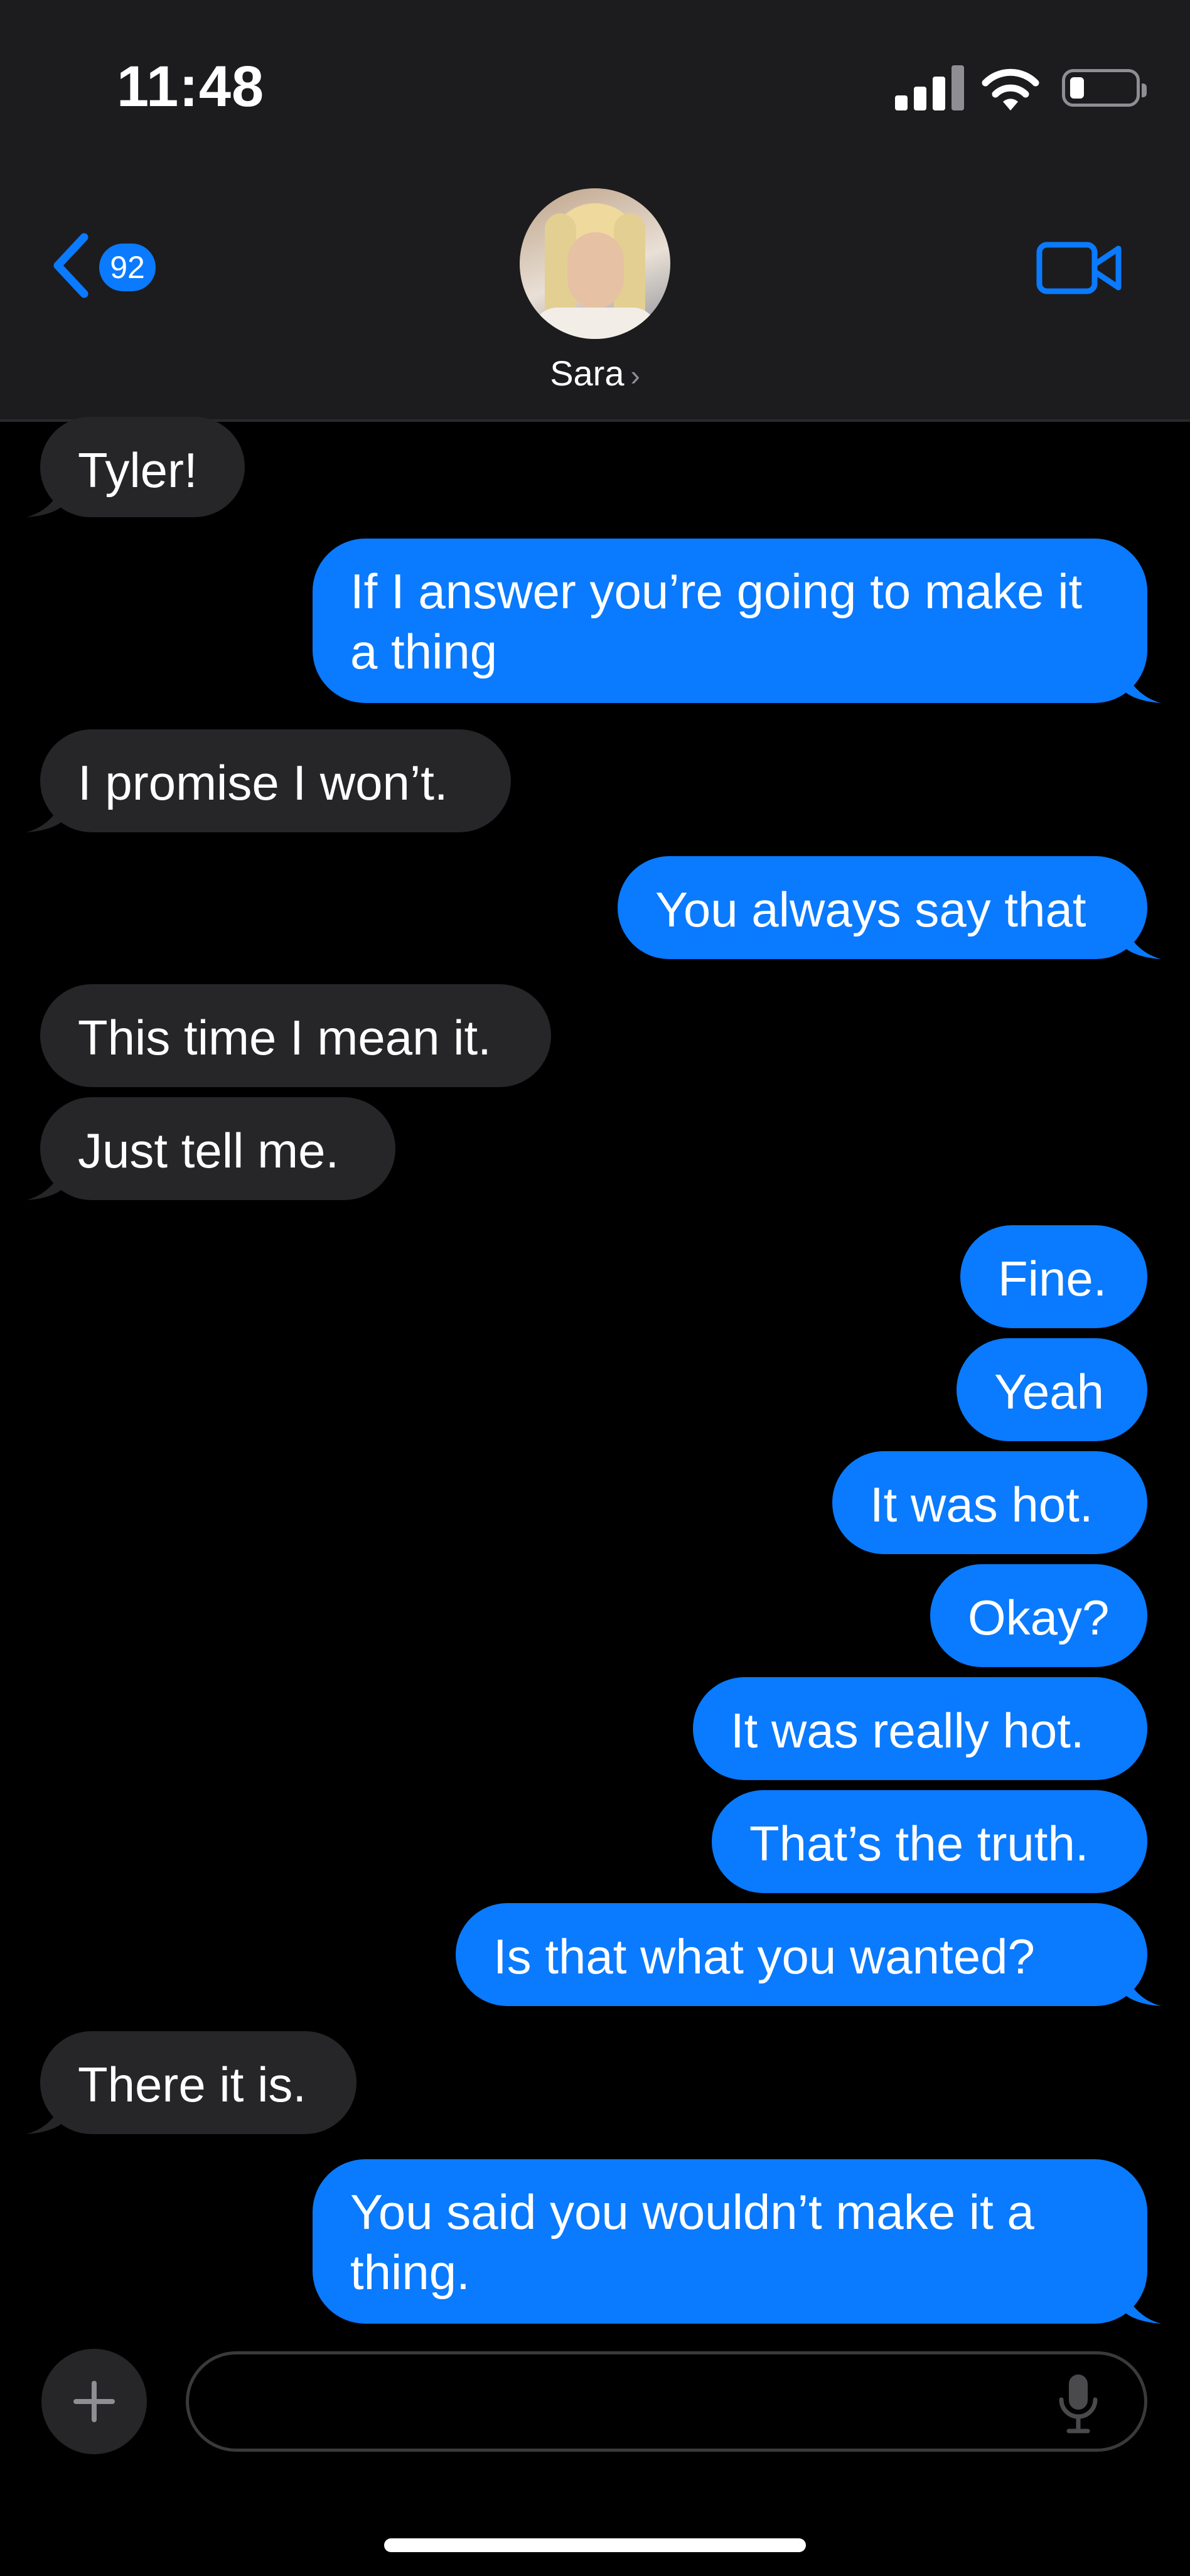  I want to click on message-bubble-outgoing: It was really hot., so click(920, 1728).